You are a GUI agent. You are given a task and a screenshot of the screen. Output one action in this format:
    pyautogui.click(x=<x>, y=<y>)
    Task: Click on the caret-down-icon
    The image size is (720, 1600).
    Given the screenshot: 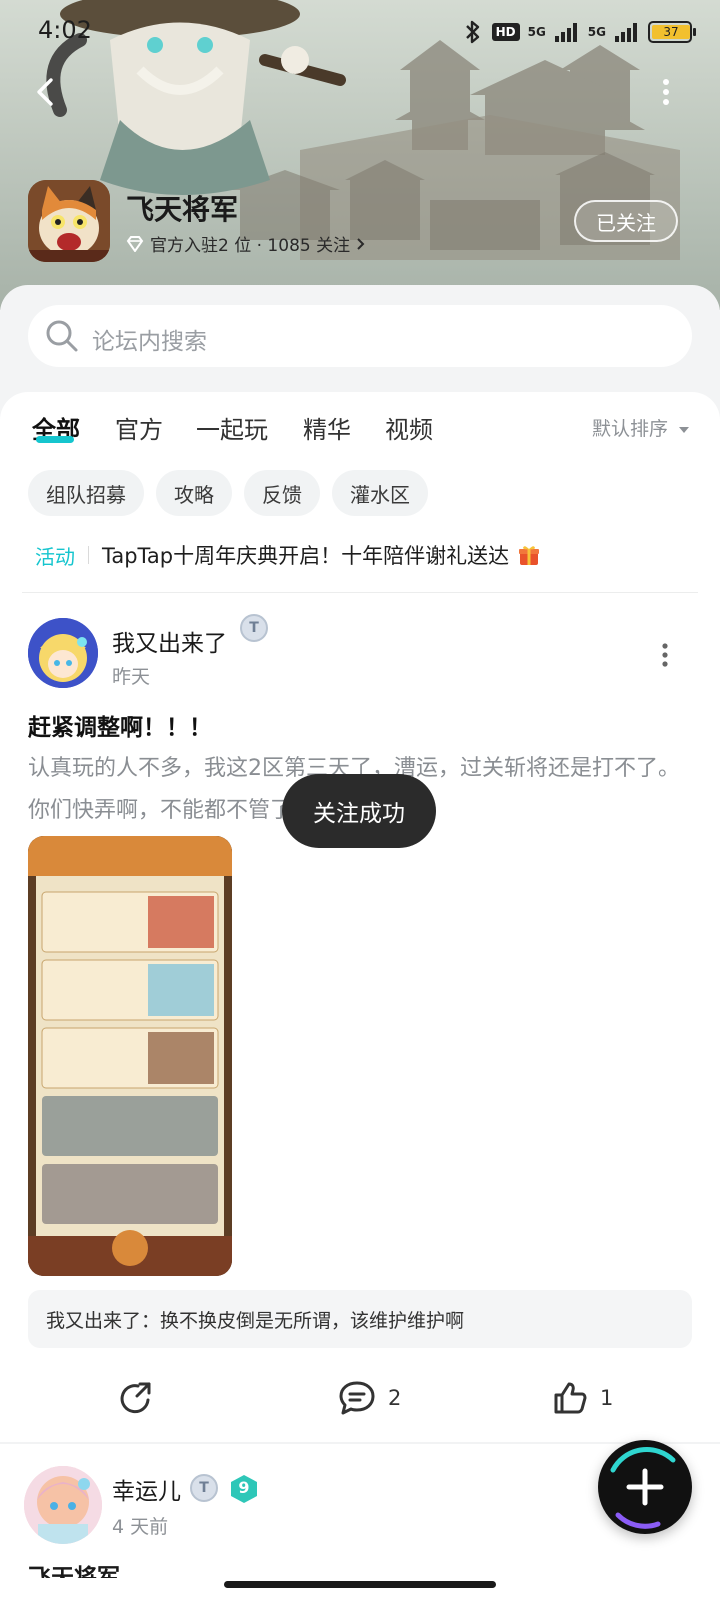 What is the action you would take?
    pyautogui.click(x=684, y=429)
    